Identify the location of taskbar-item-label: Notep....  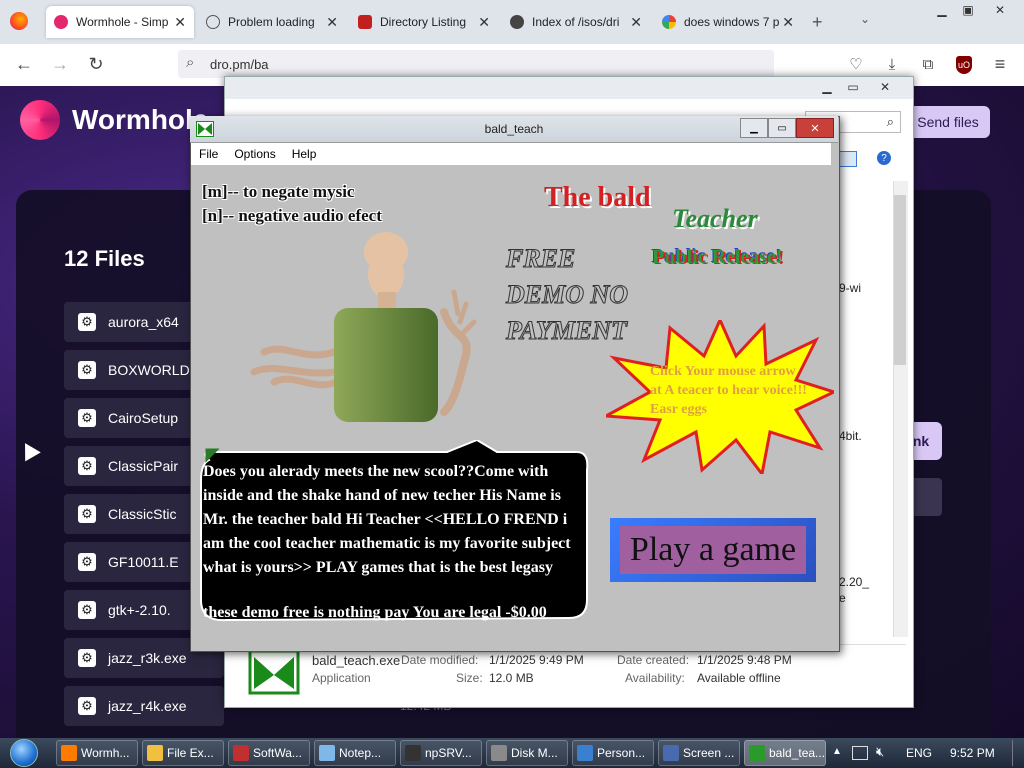
(360, 753).